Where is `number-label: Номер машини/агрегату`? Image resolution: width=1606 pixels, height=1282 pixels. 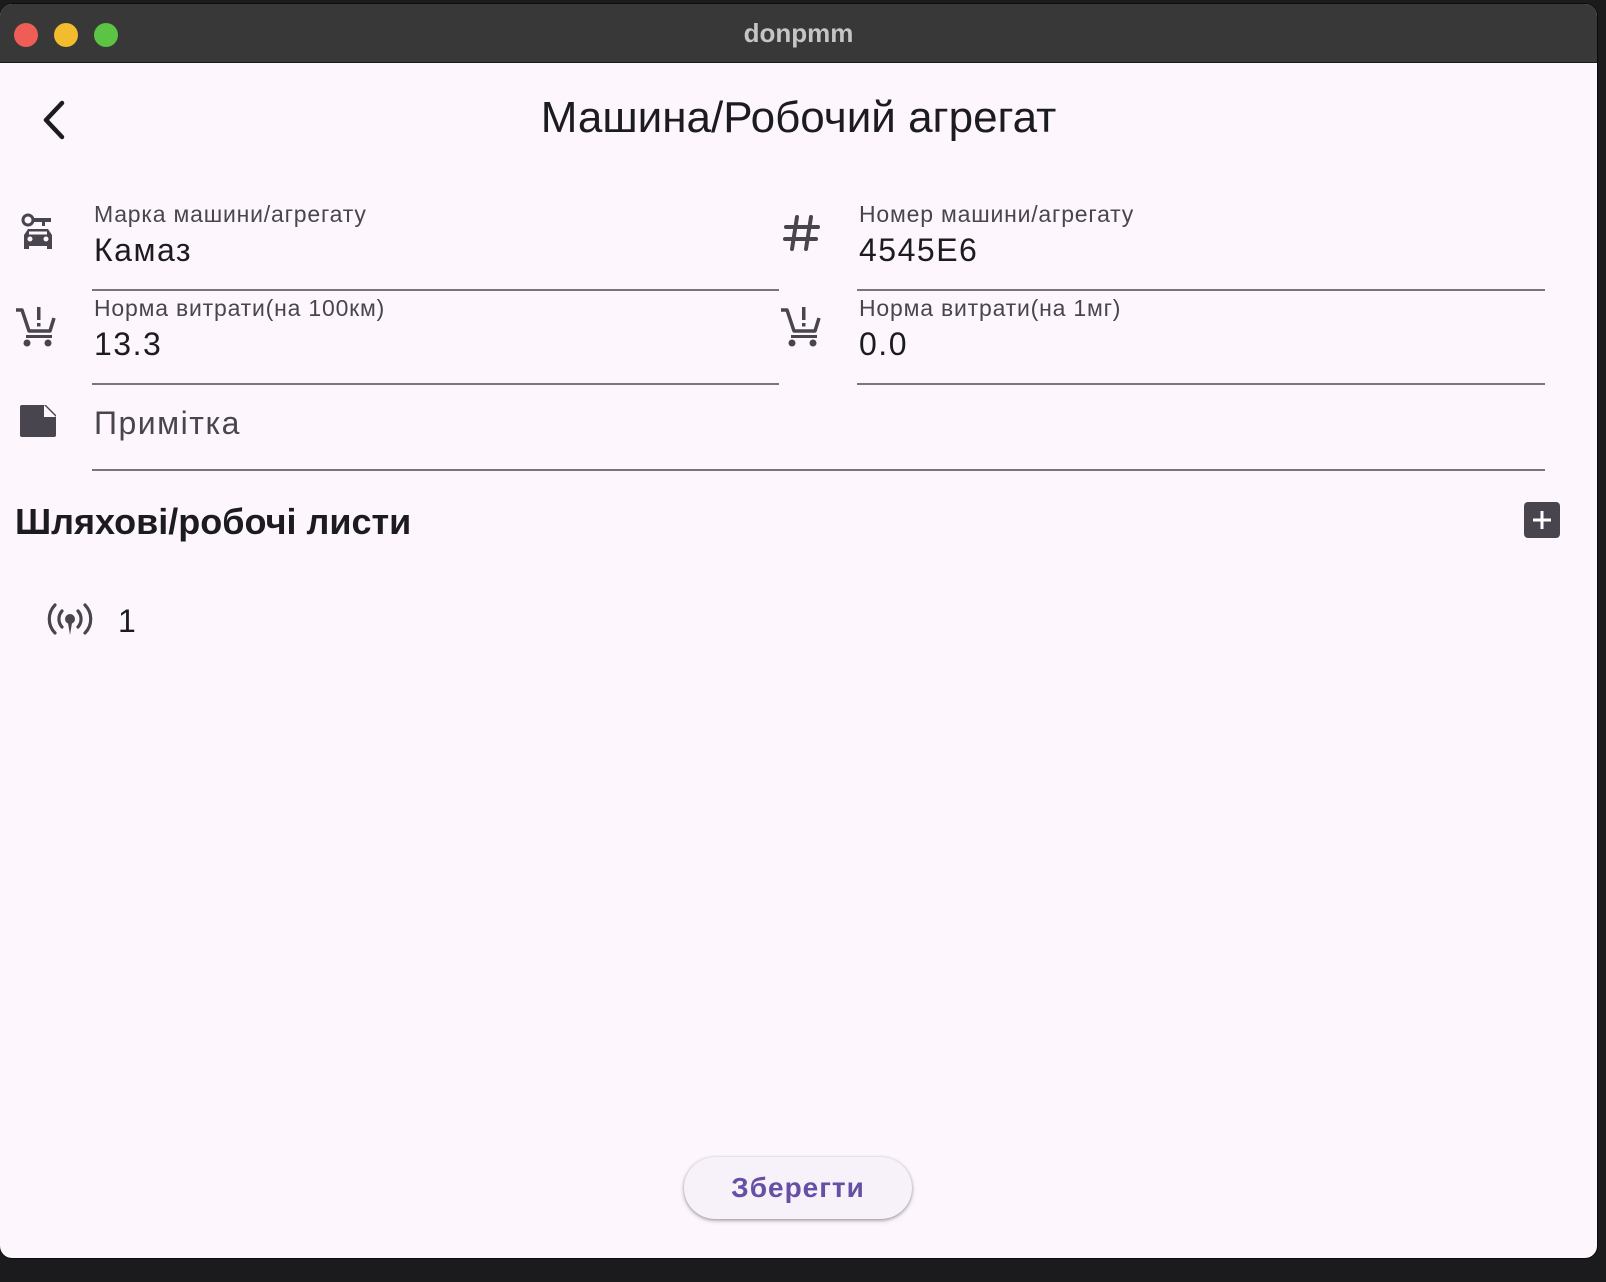 number-label: Номер машини/агрегату is located at coordinates (997, 214).